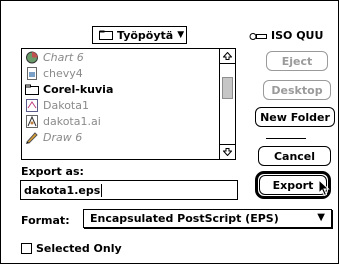 Image resolution: width=339 pixels, height=264 pixels. Describe the element at coordinates (145, 35) in the screenshot. I see `folder-popup-label: Työpöytä` at that location.